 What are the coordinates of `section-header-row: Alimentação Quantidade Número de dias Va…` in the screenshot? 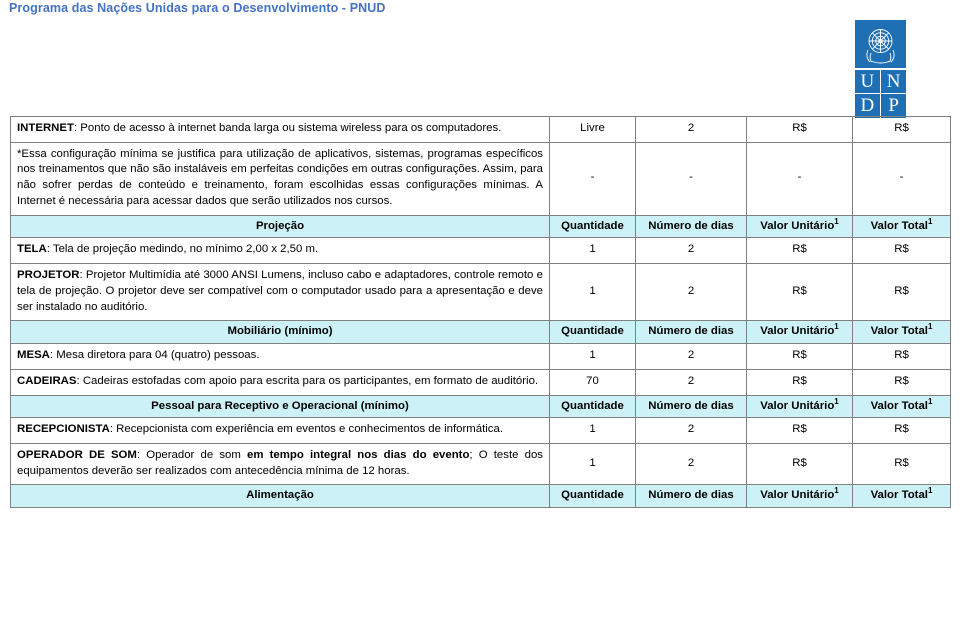 It's located at (480, 496).